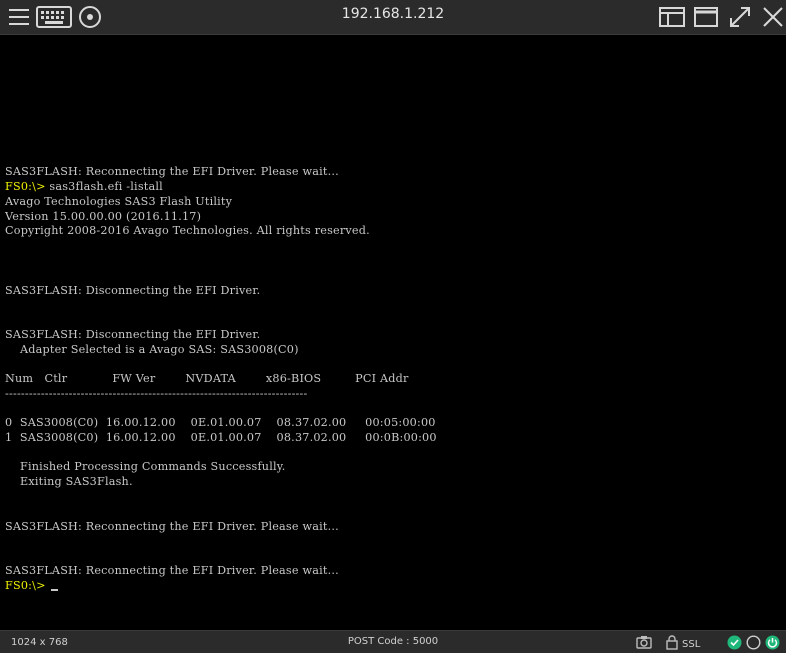 Image resolution: width=786 pixels, height=653 pixels. Describe the element at coordinates (753, 642) in the screenshot. I see `circle-icon` at that location.